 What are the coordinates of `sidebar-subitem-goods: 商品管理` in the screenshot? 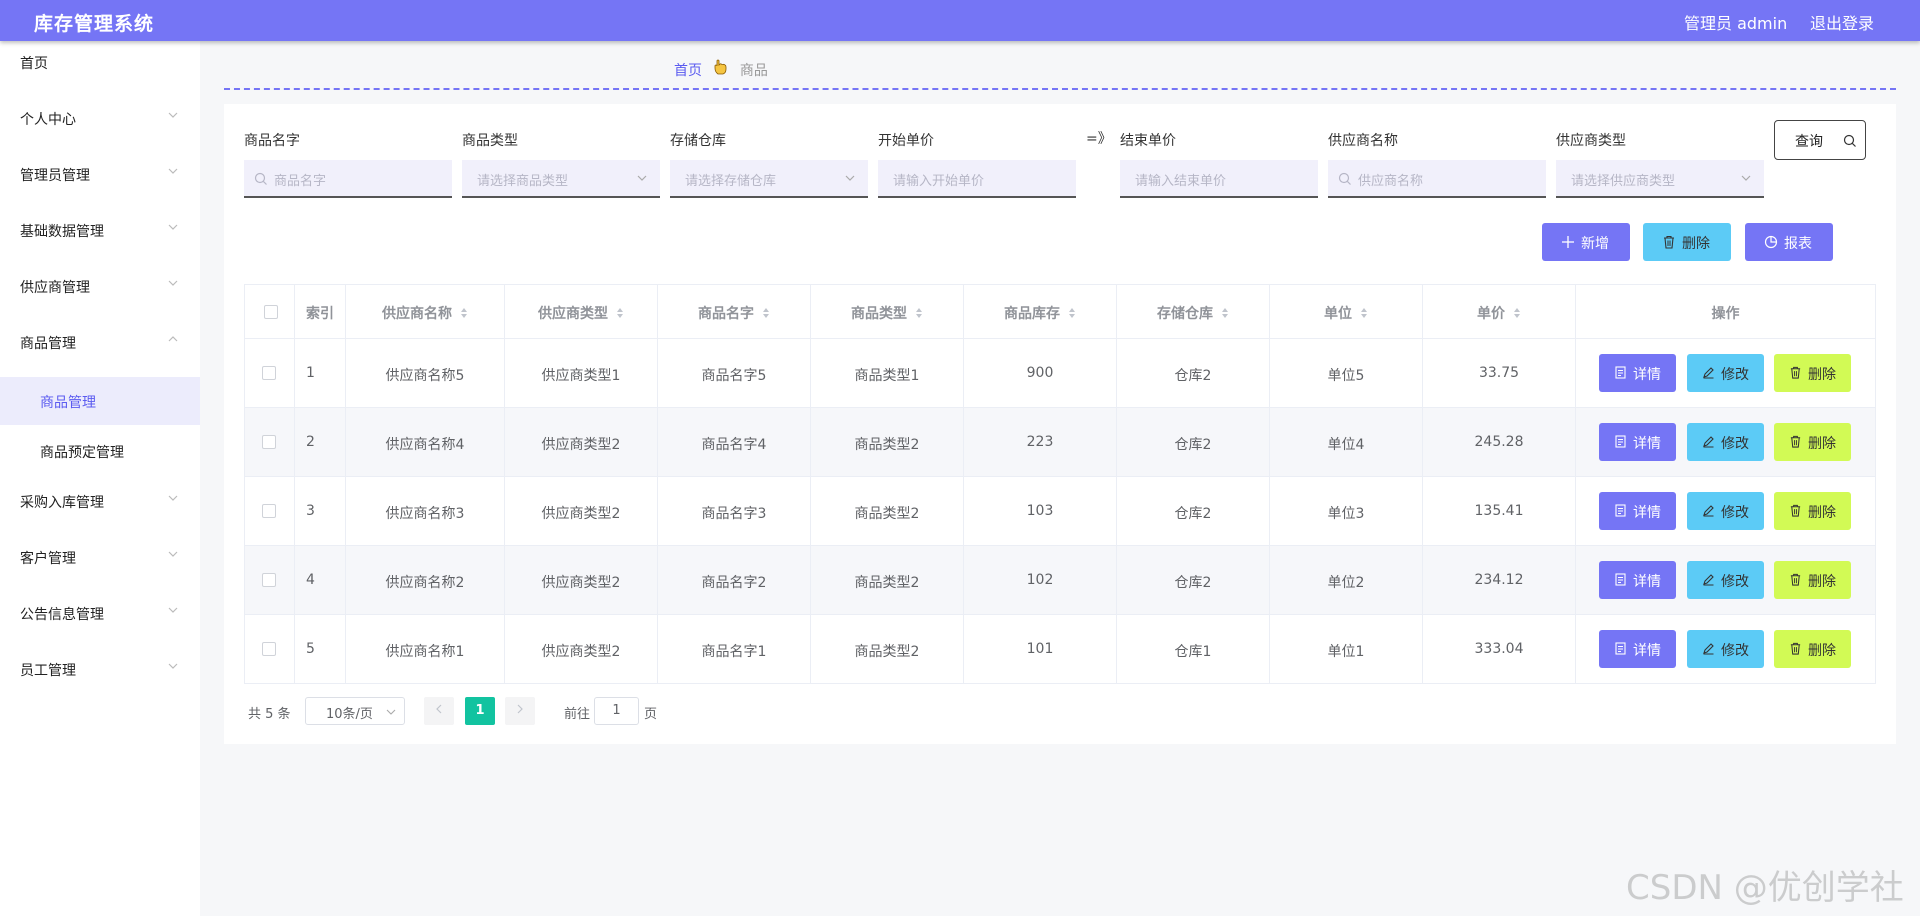 It's located at (100, 401).